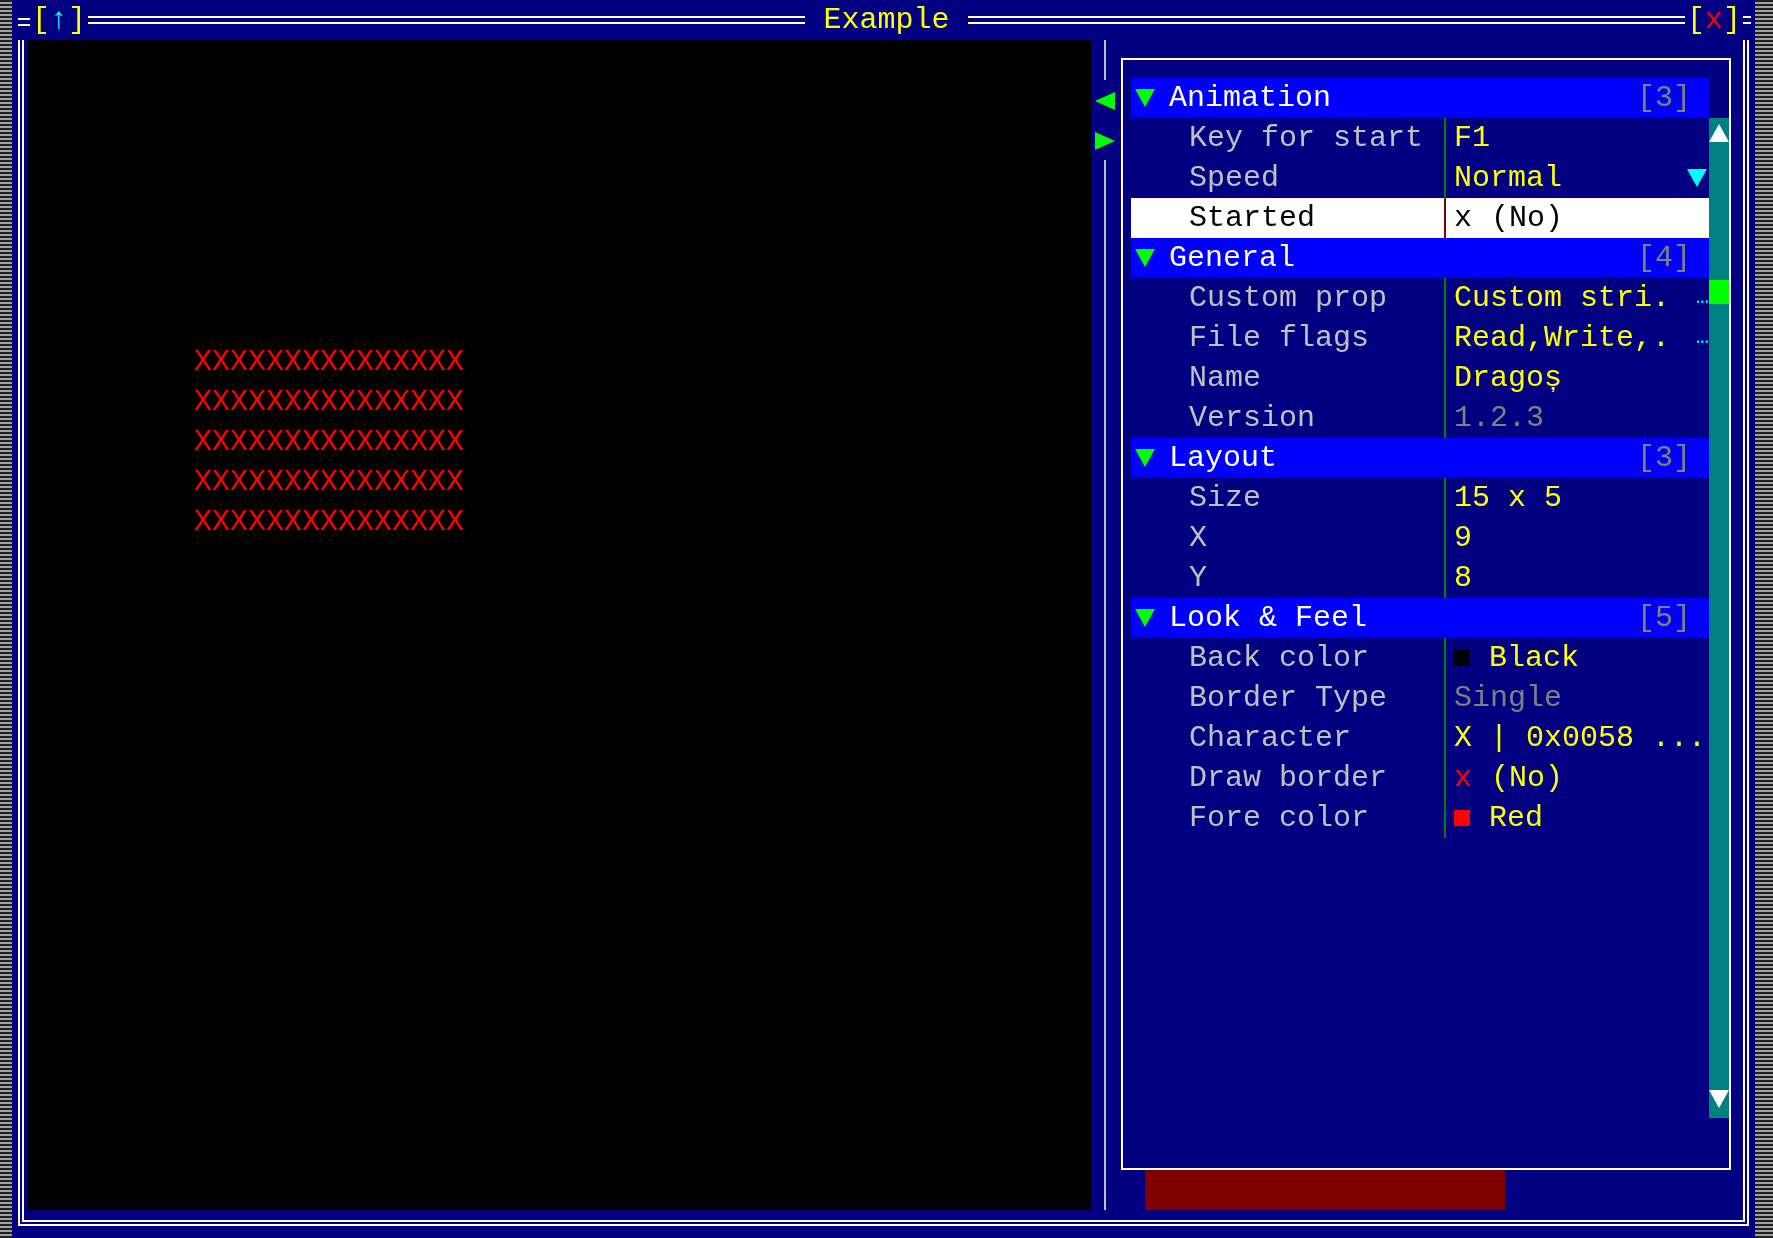  I want to click on property-name: Character, so click(1270, 738).